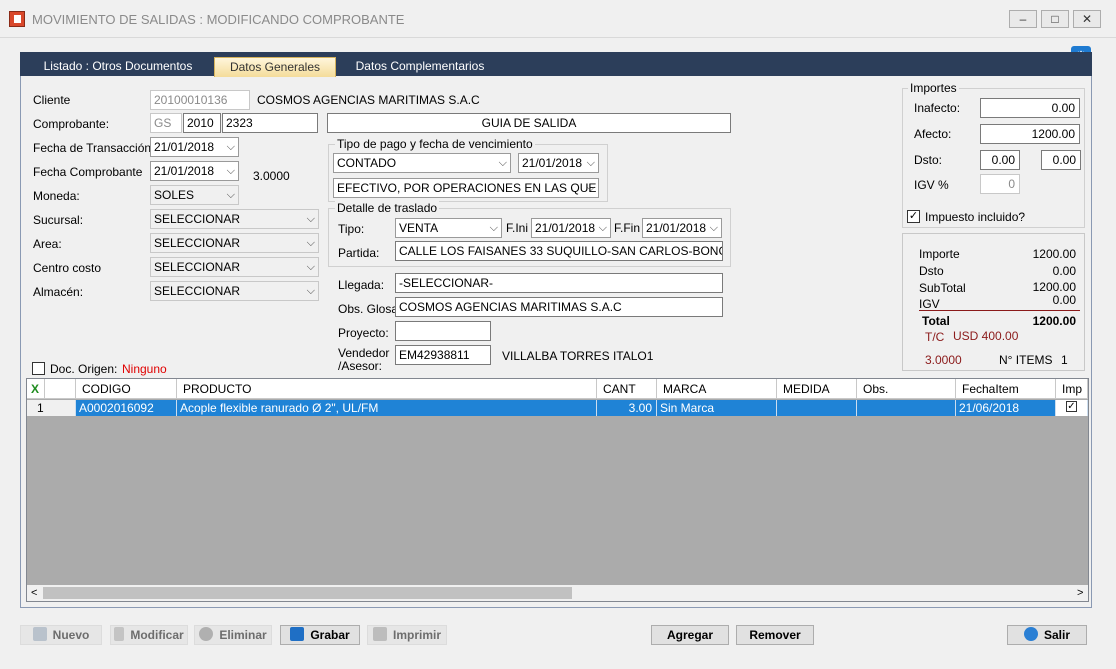 Image resolution: width=1116 pixels, height=669 pixels. I want to click on summary-divider, so click(999, 310).